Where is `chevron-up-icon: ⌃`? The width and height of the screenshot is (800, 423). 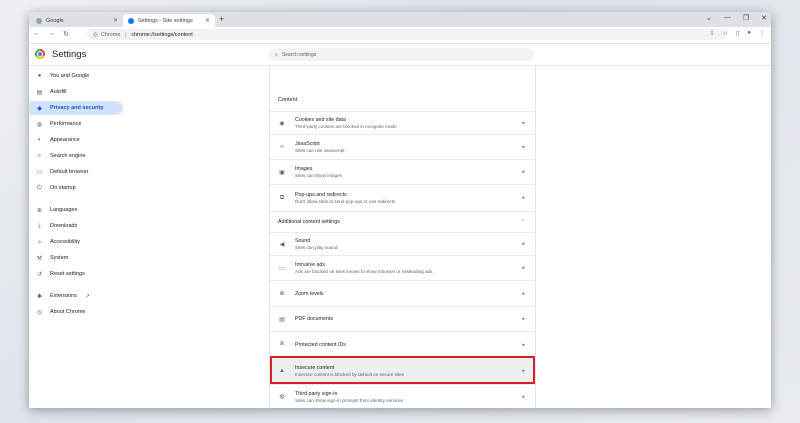 chevron-up-icon: ⌃ is located at coordinates (522, 222).